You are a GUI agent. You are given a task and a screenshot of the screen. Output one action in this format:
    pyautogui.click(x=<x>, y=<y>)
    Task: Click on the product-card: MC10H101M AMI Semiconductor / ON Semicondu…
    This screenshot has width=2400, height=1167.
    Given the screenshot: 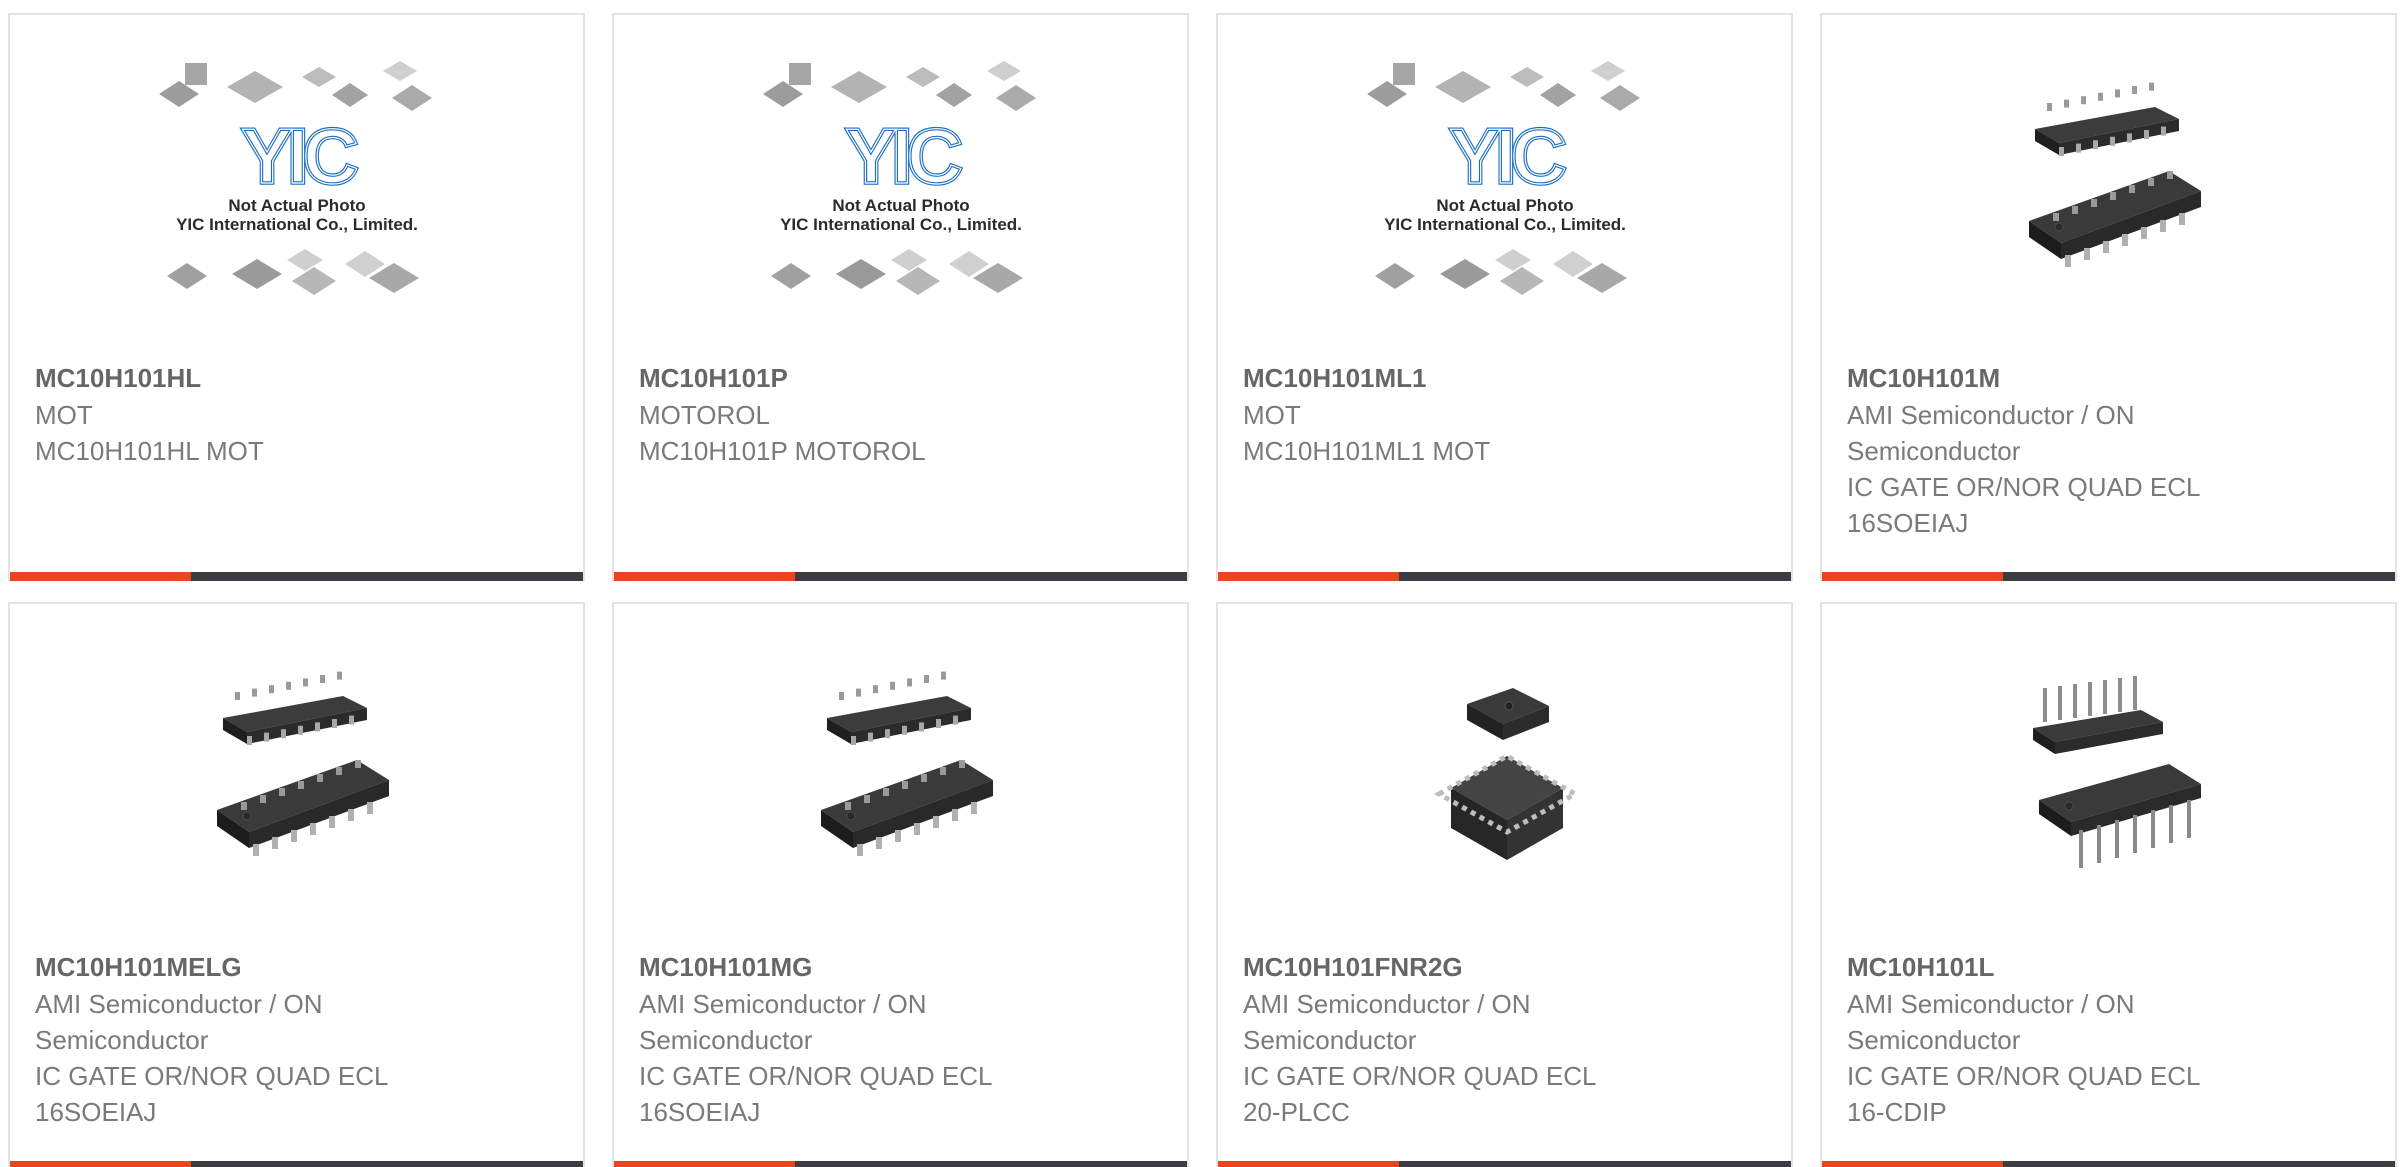 What is the action you would take?
    pyautogui.click(x=2108, y=297)
    